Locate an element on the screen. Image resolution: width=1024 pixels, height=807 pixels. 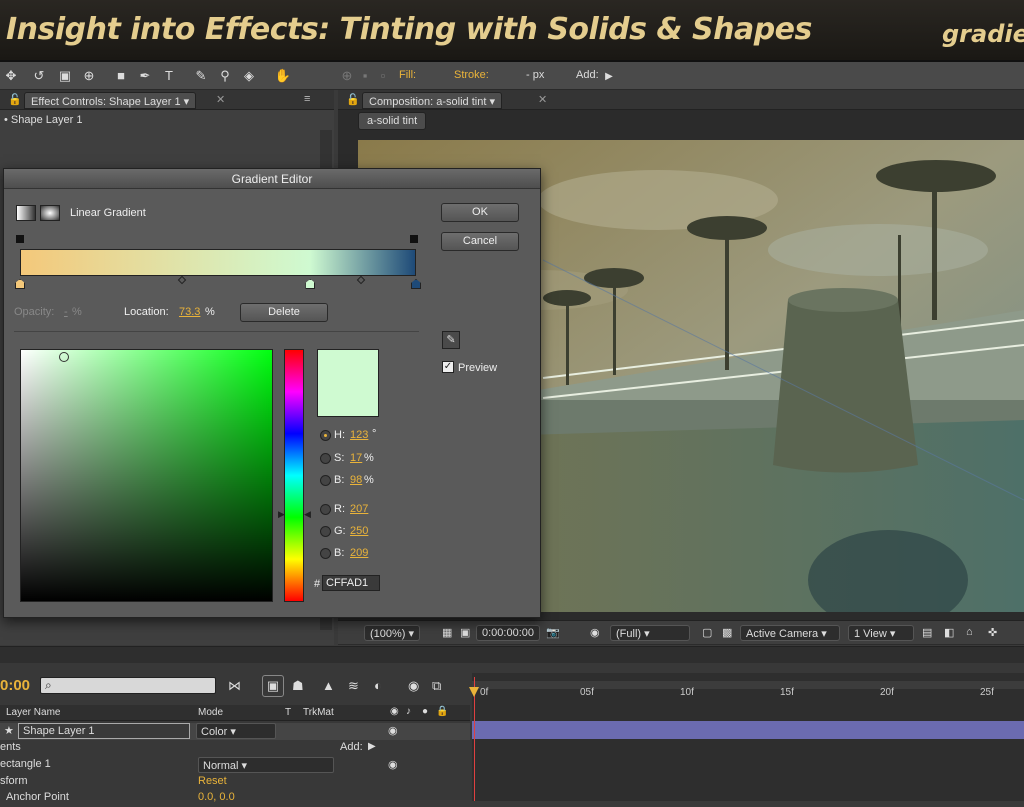
color-field-picker is located at coordinates (64, 357).